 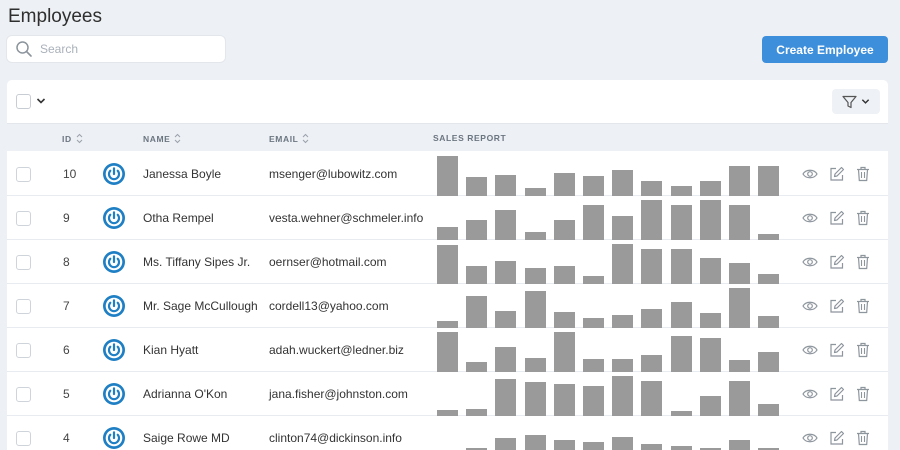 What do you see at coordinates (447, 101) in the screenshot?
I see `table-toolbar` at bounding box center [447, 101].